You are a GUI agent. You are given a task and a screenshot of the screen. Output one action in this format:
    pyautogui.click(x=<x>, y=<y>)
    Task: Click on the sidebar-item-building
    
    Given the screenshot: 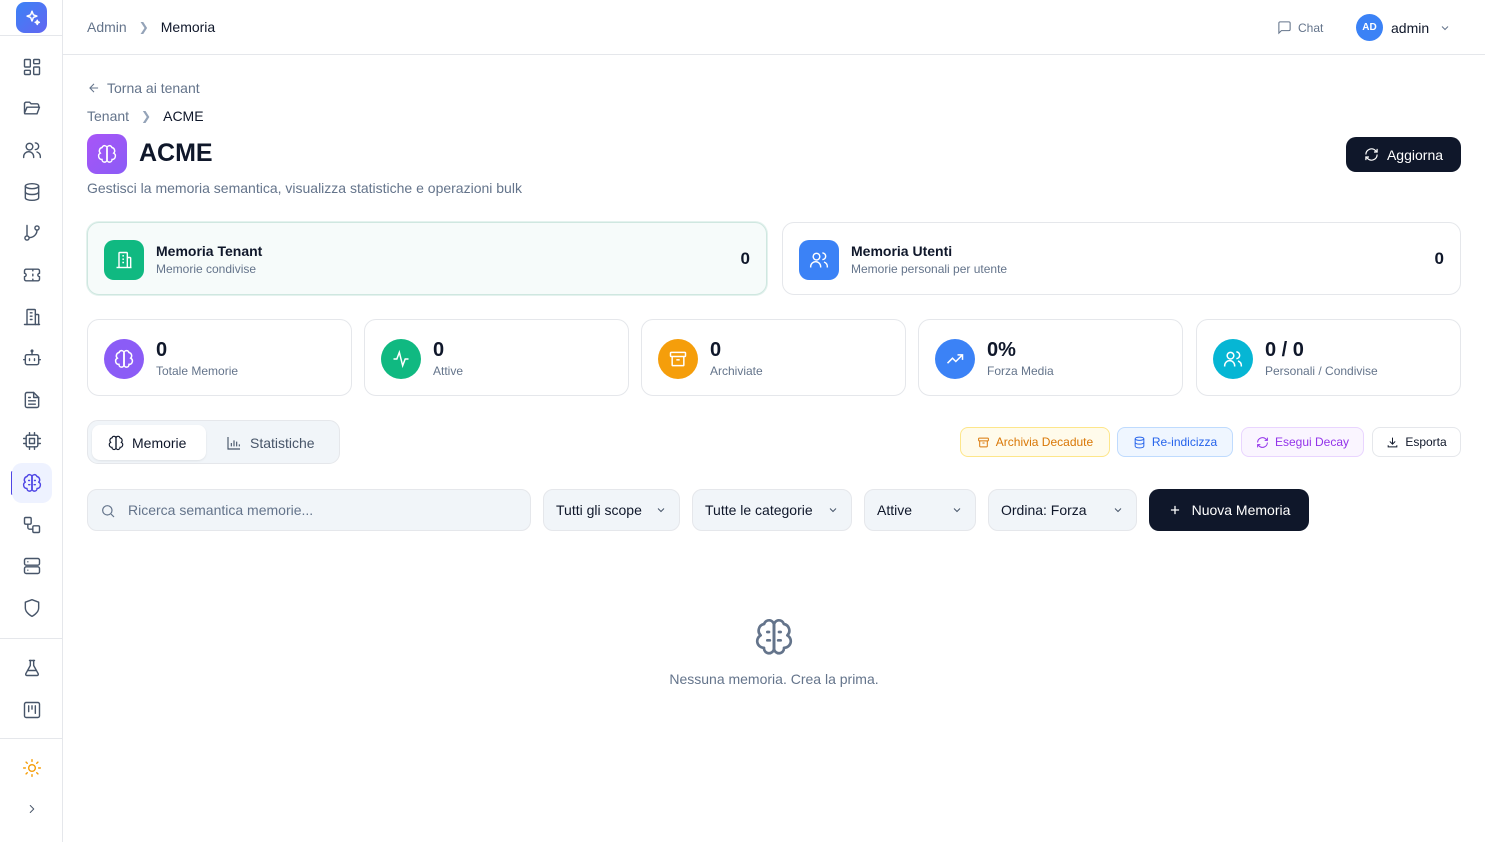 What is the action you would take?
    pyautogui.click(x=32, y=317)
    